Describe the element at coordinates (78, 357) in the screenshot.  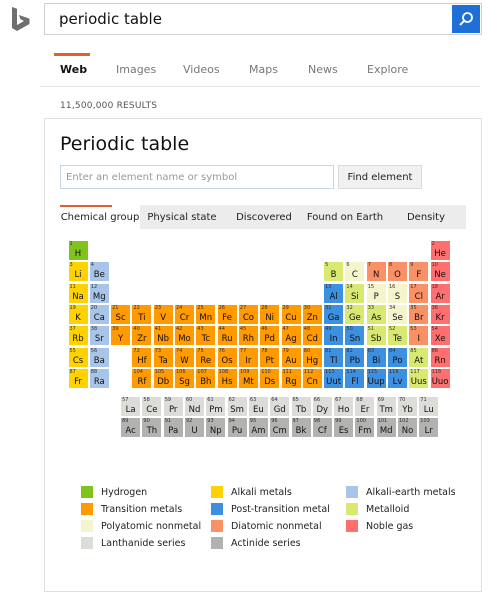
I see `element-cell-cs: 55 Cs` at that location.